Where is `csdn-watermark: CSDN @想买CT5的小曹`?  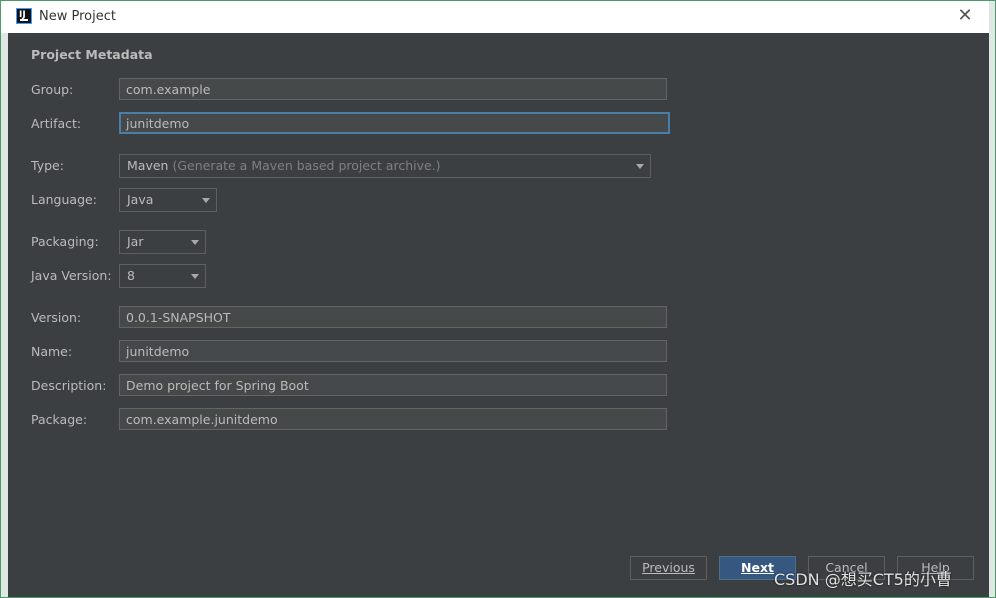
csdn-watermark: CSDN @想买CT5的小曹 is located at coordinates (863, 579).